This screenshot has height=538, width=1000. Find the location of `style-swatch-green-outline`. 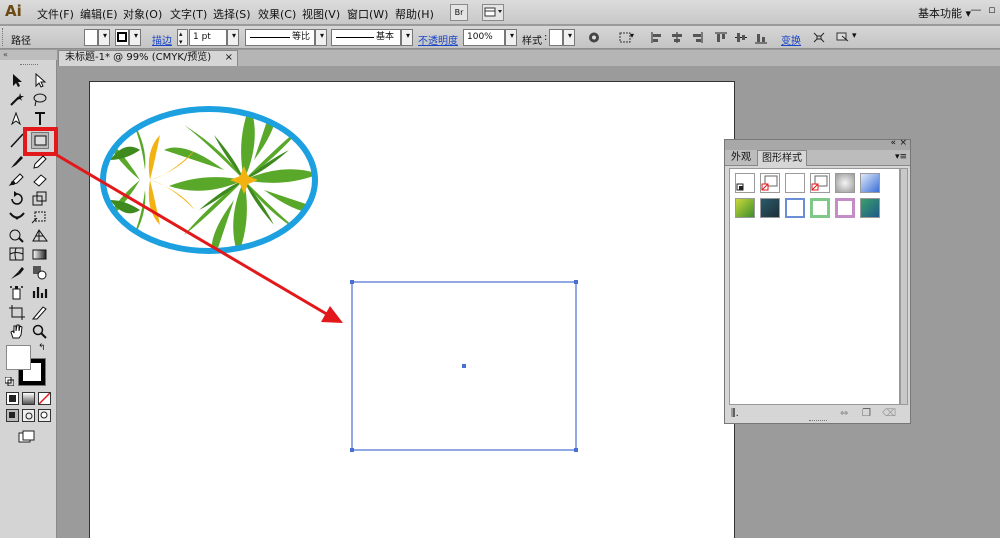

style-swatch-green-outline is located at coordinates (820, 208).